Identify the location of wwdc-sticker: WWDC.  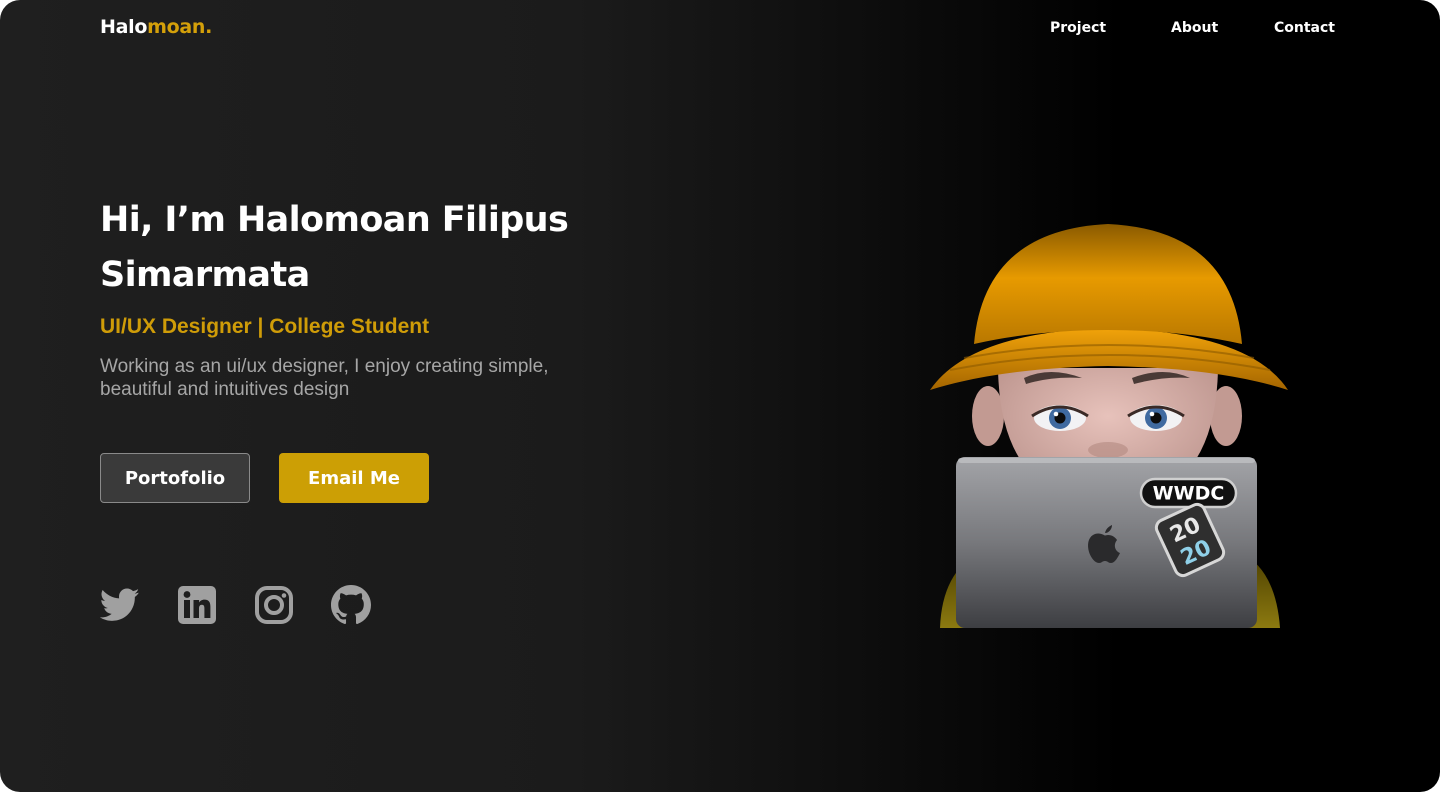
(1188, 493).